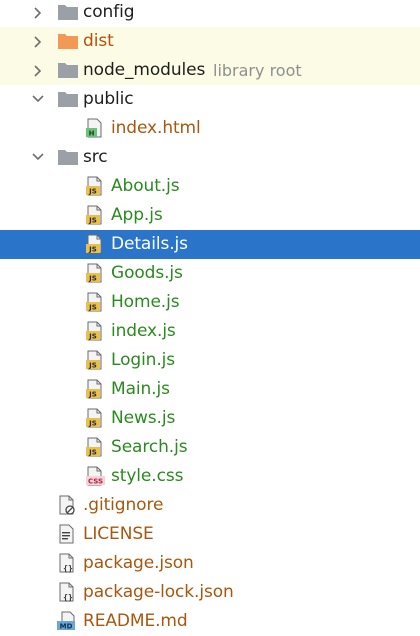 Image resolution: width=420 pixels, height=636 pixels. What do you see at coordinates (123, 505) in the screenshot?
I see `tree-item-label: .gitignore` at bounding box center [123, 505].